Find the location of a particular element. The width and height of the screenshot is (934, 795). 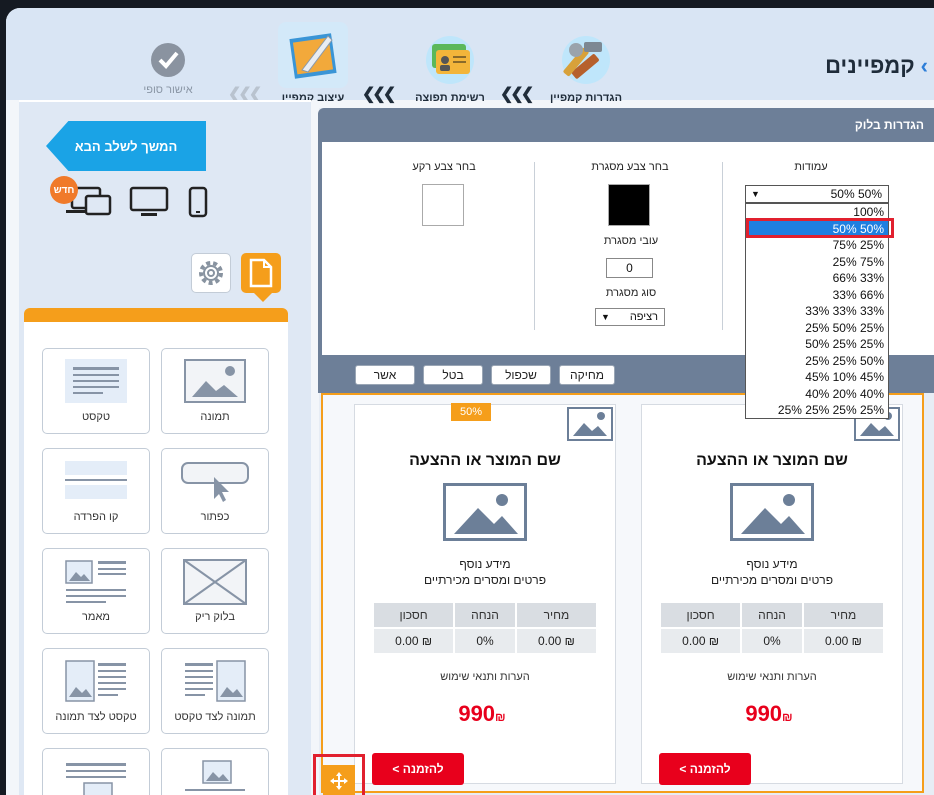

new-badge: חדש is located at coordinates (64, 190).